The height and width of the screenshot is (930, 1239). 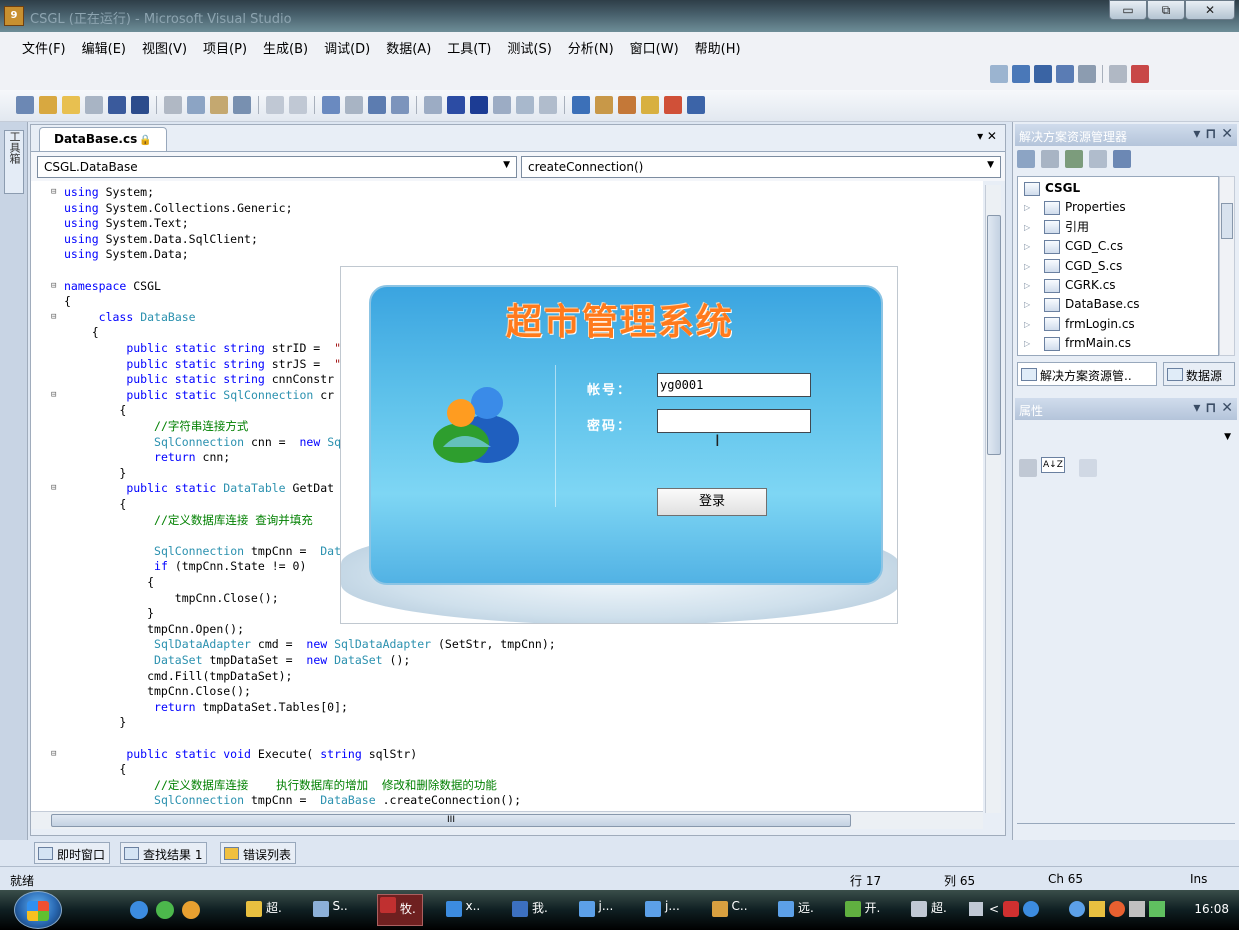 What do you see at coordinates (718, 46) in the screenshot?
I see `menu-help: 帮助(H)` at bounding box center [718, 46].